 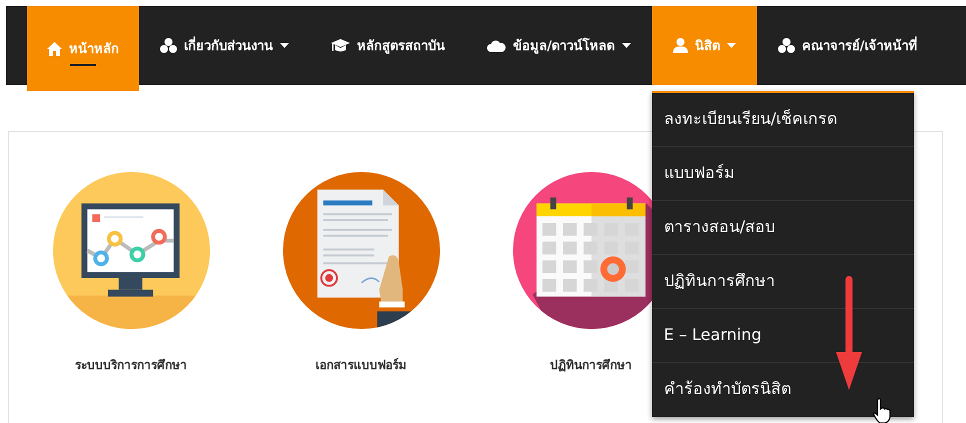 What do you see at coordinates (783, 120) in the screenshot?
I see `dropdown-item: ลงทะเบียนเรียน/เช็คเกรด` at bounding box center [783, 120].